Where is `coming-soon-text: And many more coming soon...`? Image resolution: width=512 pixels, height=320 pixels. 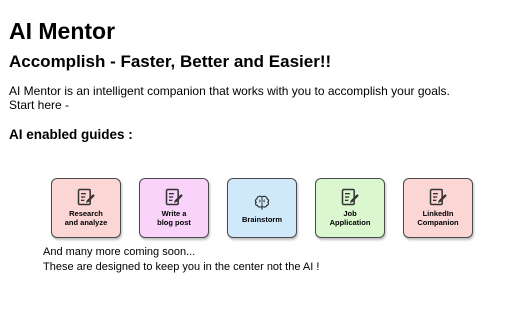
coming-soon-text: And many more coming soon... is located at coordinates (119, 252).